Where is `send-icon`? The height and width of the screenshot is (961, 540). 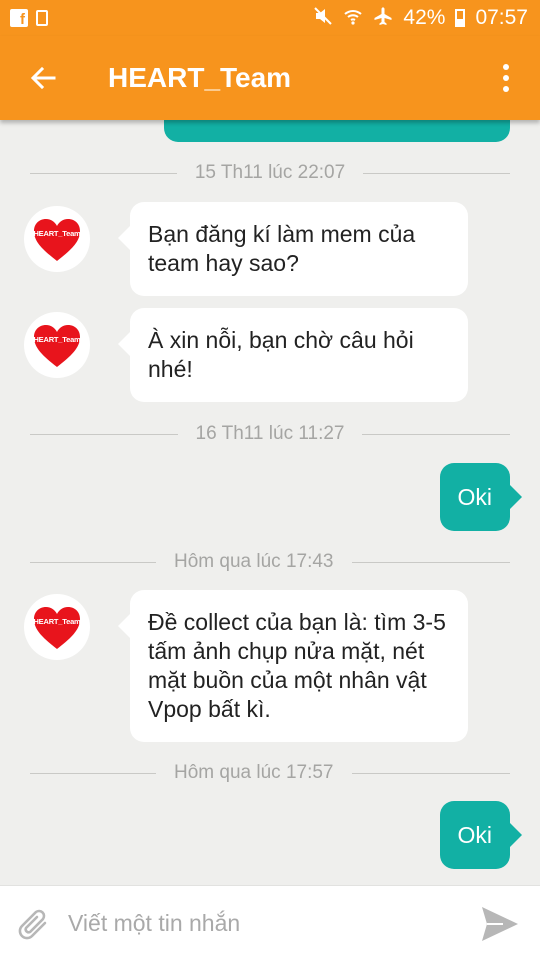
send-icon is located at coordinates (500, 923).